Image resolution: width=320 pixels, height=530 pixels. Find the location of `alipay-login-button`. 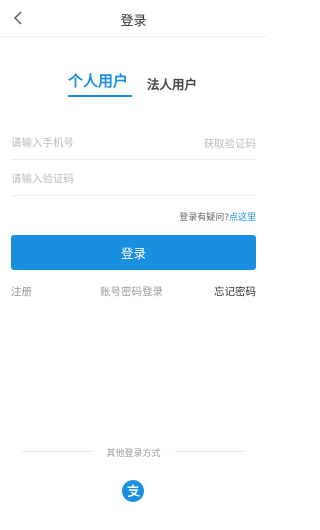

alipay-login-button is located at coordinates (133, 491).